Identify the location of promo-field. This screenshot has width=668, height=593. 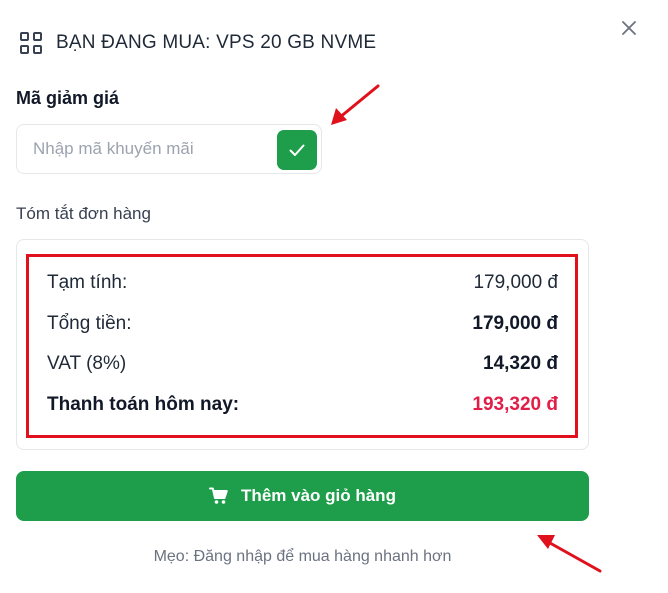
(169, 149).